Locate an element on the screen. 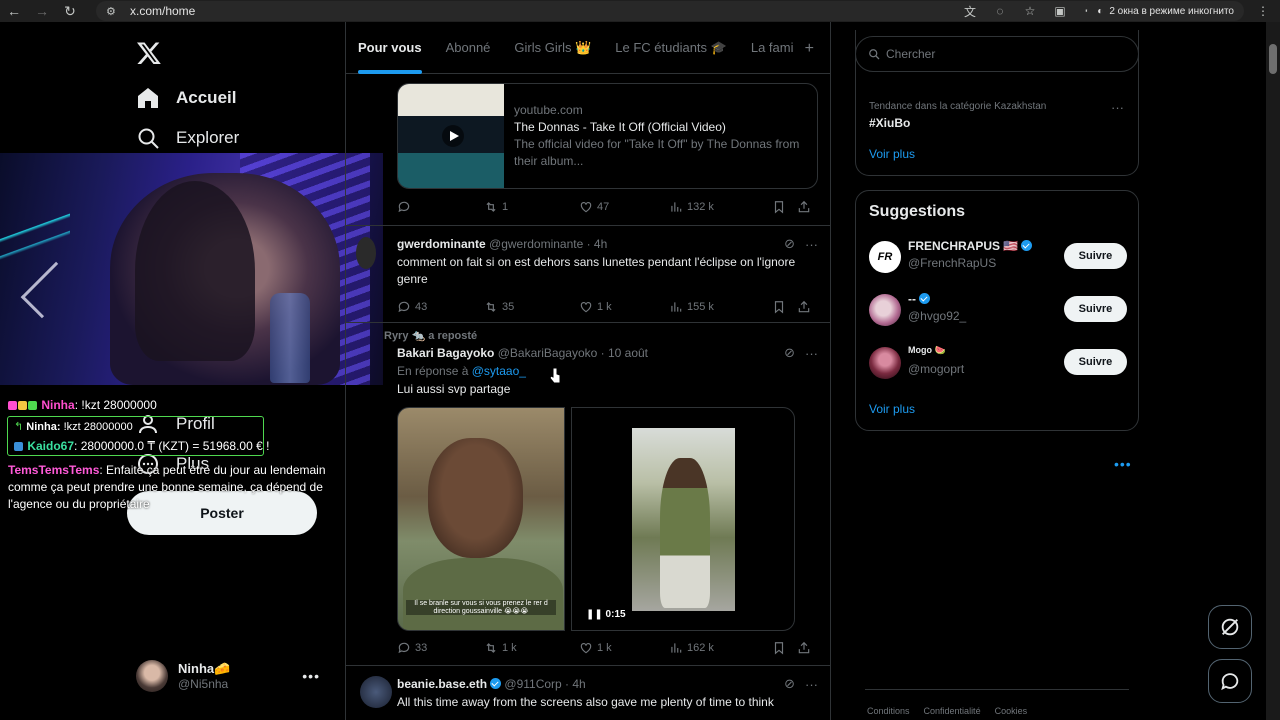  page-scrollbar is located at coordinates (1273, 371).